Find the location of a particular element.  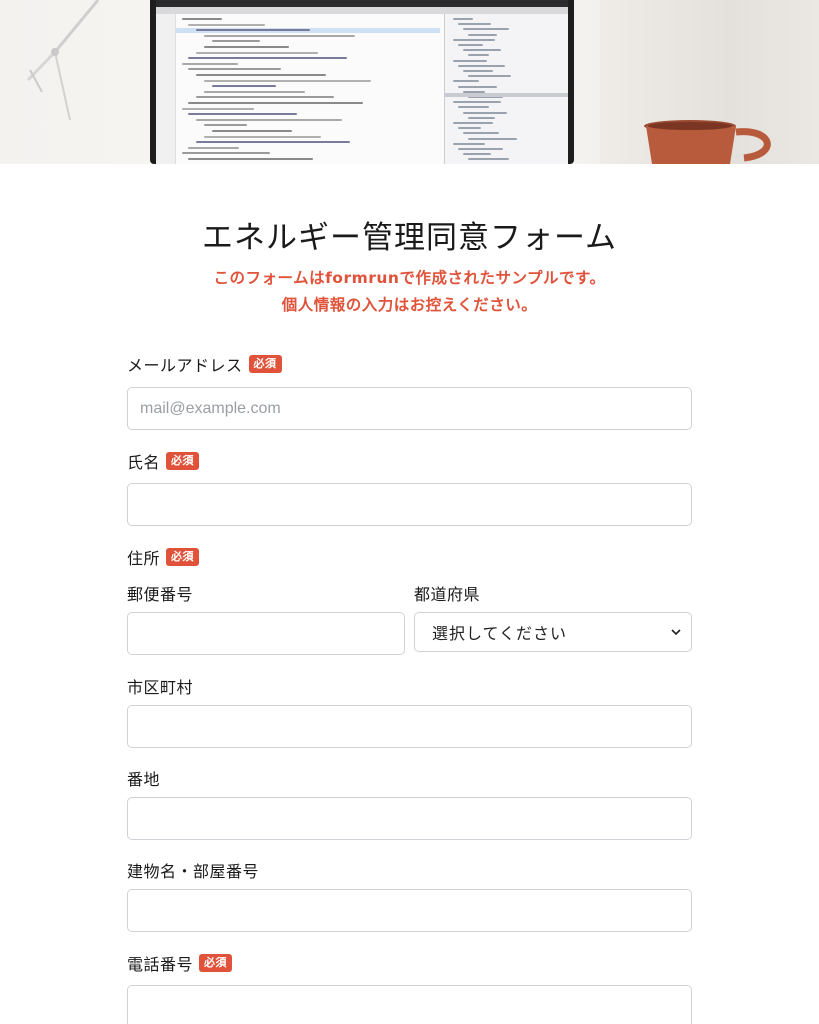

coffee-cup-illustration is located at coordinates (707, 142).